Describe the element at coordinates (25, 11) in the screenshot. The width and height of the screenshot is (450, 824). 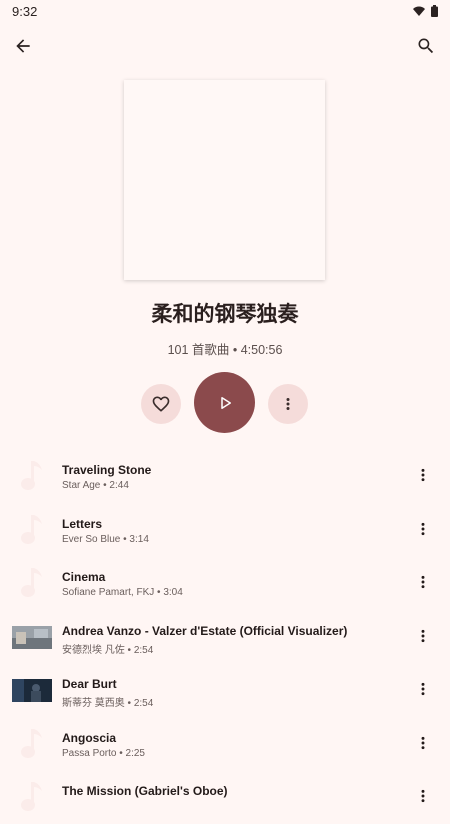
I see `status-time: 9:32` at that location.